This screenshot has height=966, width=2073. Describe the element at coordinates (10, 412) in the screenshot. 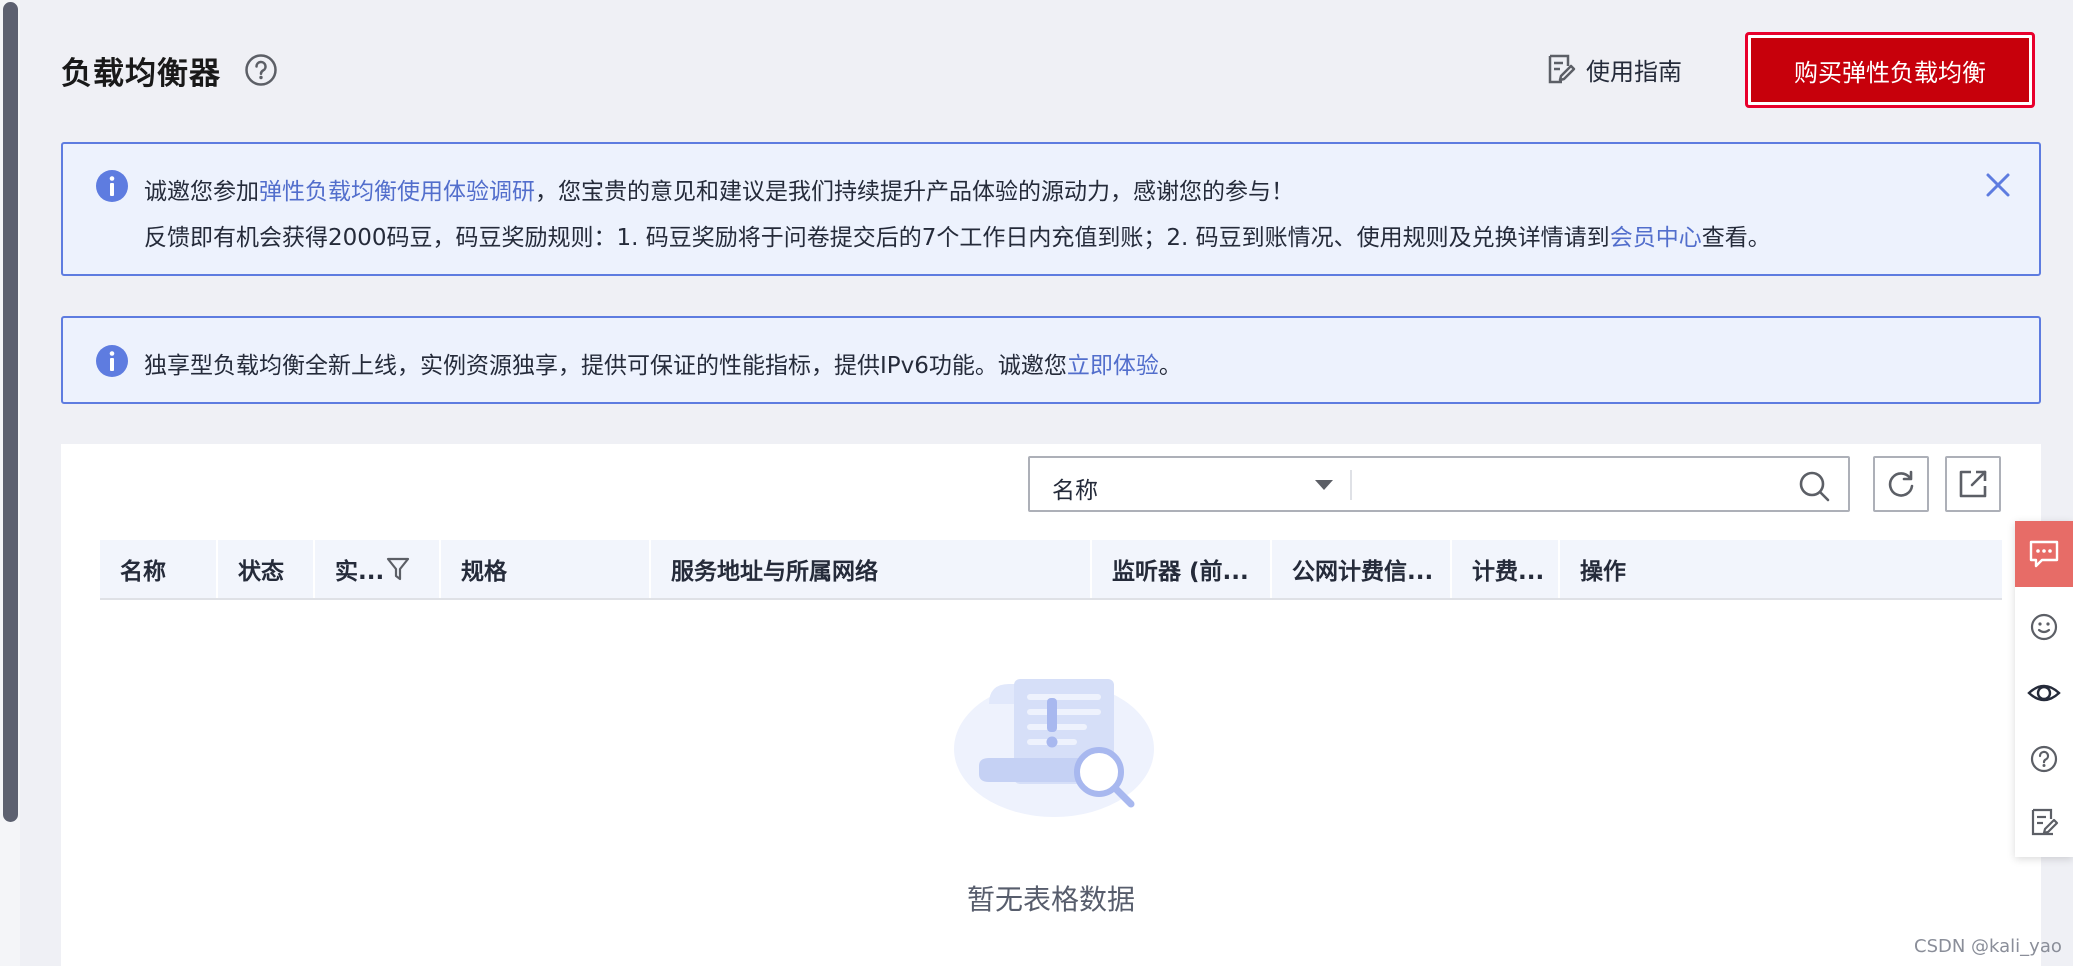

I see `scrollbar-thumb` at that location.